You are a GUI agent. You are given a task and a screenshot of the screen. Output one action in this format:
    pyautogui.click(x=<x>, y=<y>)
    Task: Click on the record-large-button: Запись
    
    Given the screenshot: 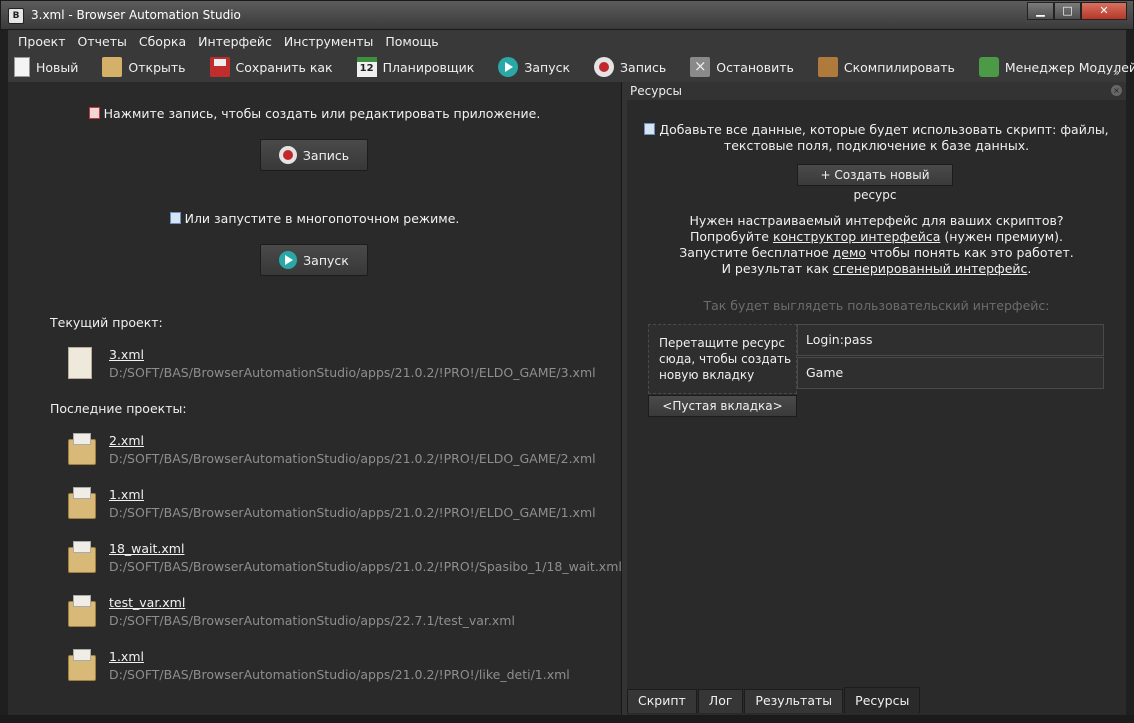 What is the action you would take?
    pyautogui.click(x=314, y=155)
    